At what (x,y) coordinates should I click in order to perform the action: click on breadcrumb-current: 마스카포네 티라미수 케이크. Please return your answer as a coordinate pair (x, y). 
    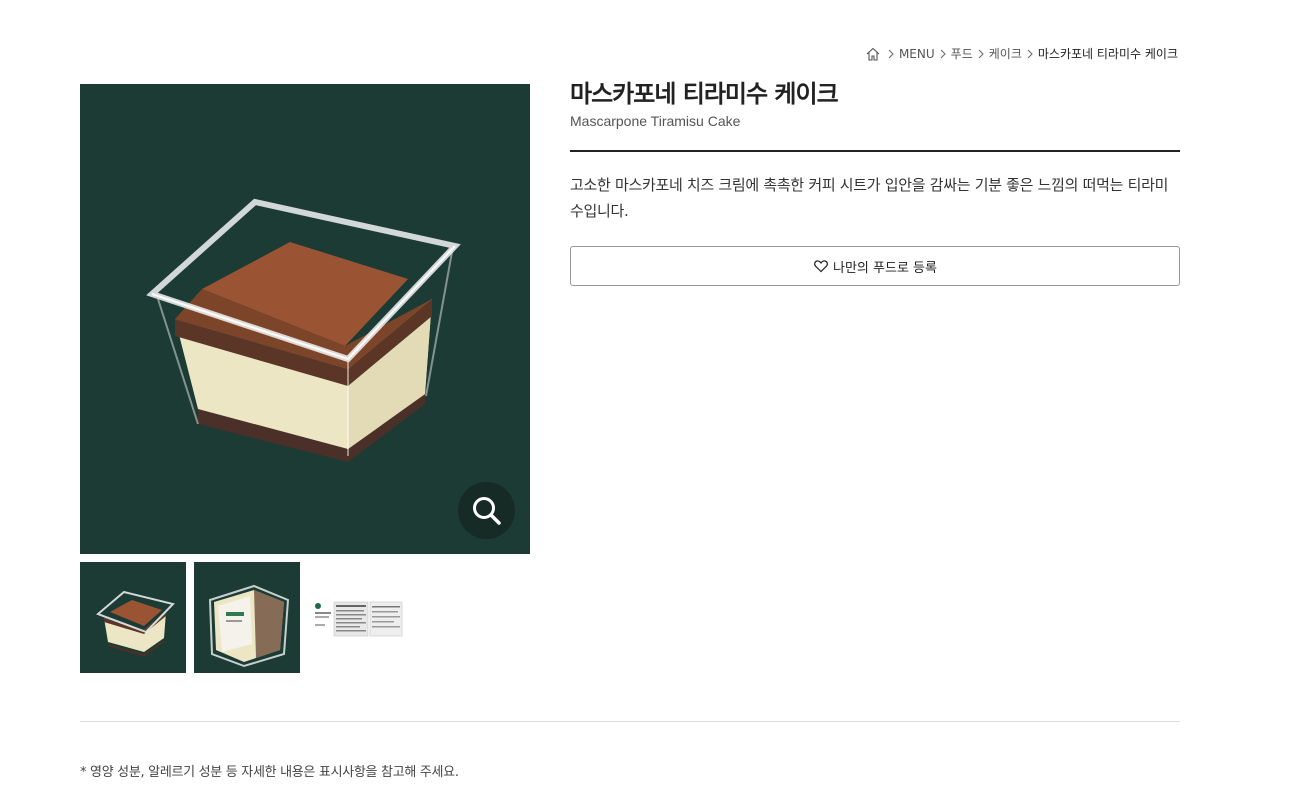
    Looking at the image, I should click on (1107, 54).